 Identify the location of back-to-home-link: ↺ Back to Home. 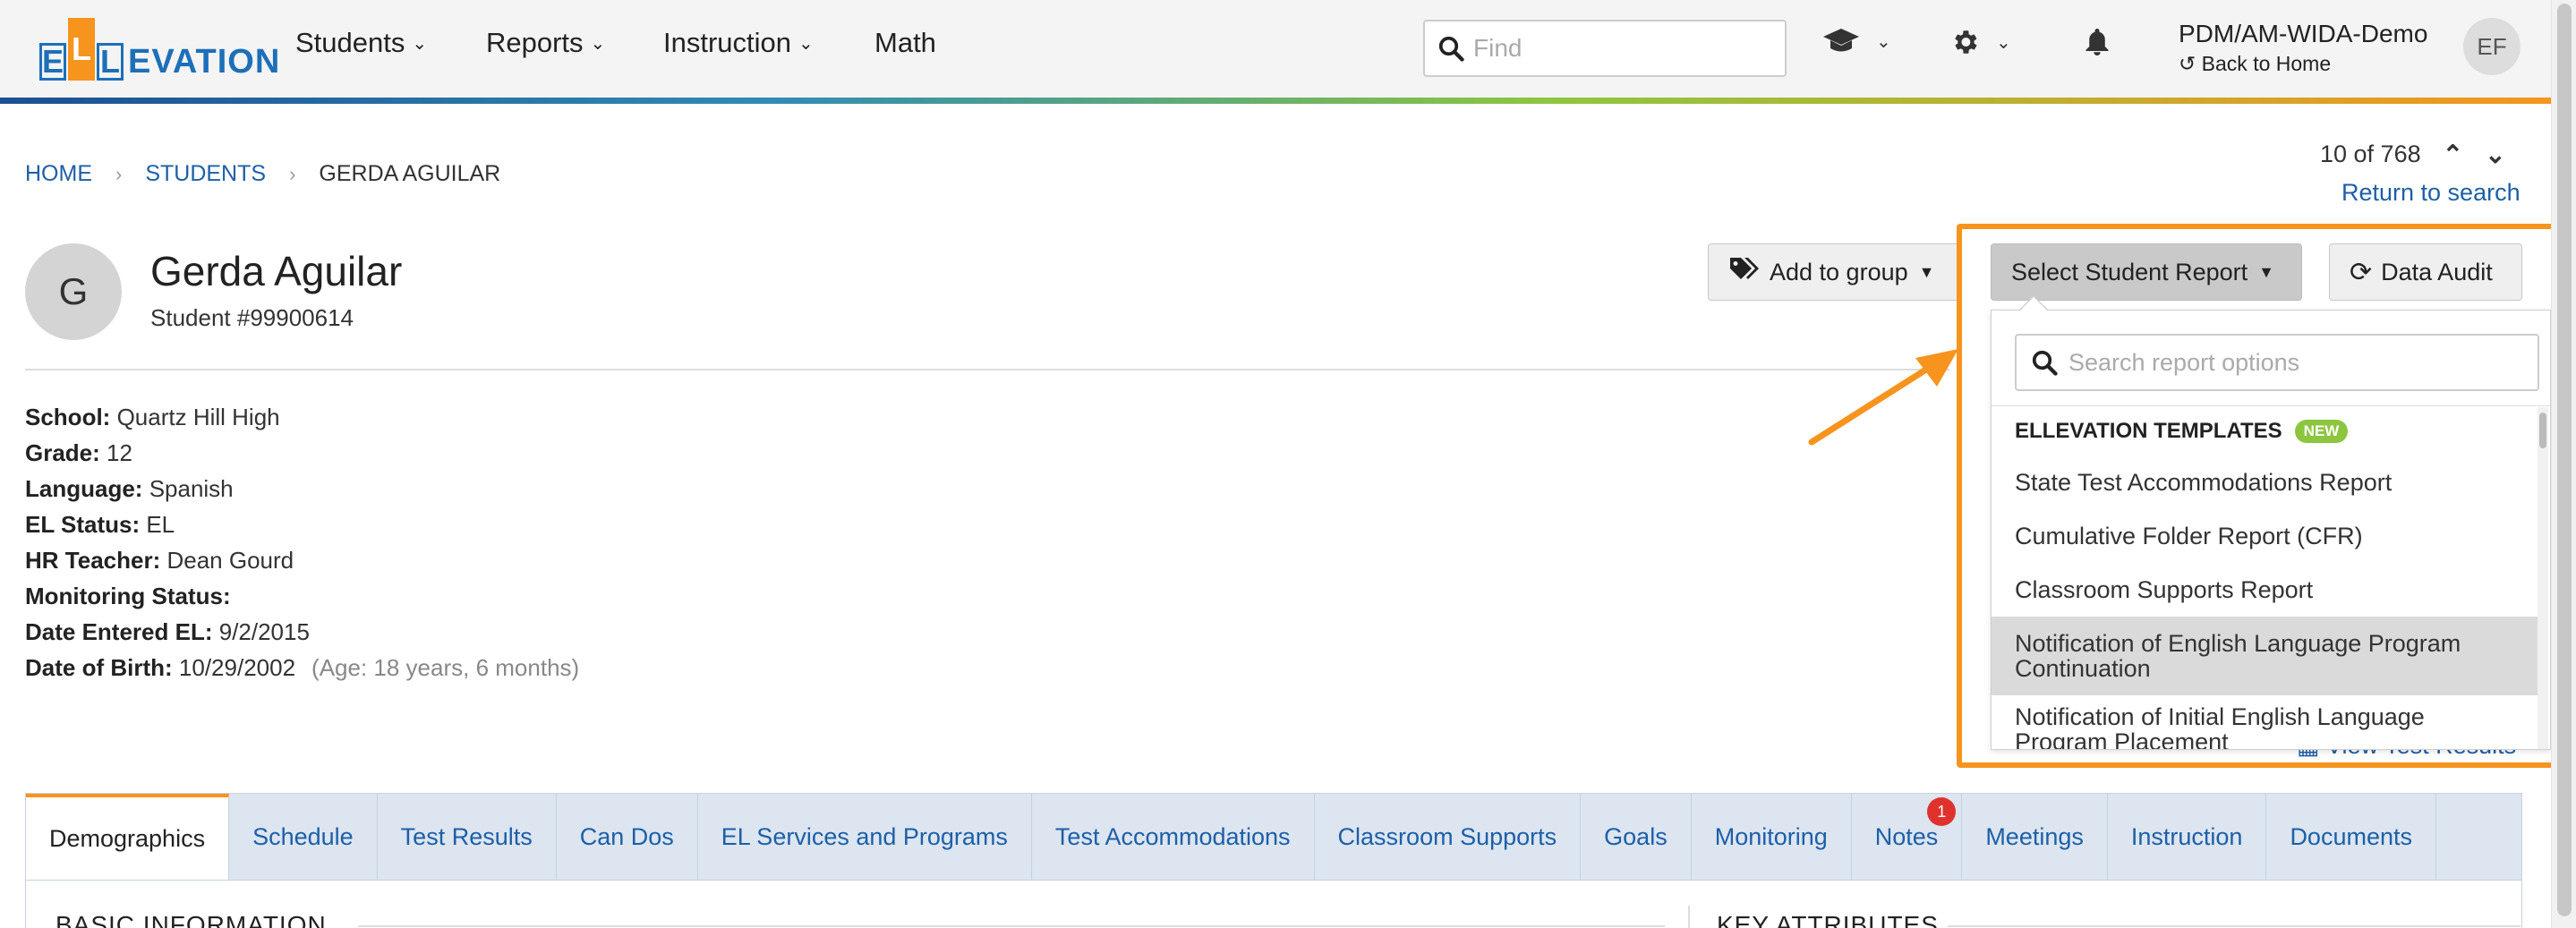
(2255, 64).